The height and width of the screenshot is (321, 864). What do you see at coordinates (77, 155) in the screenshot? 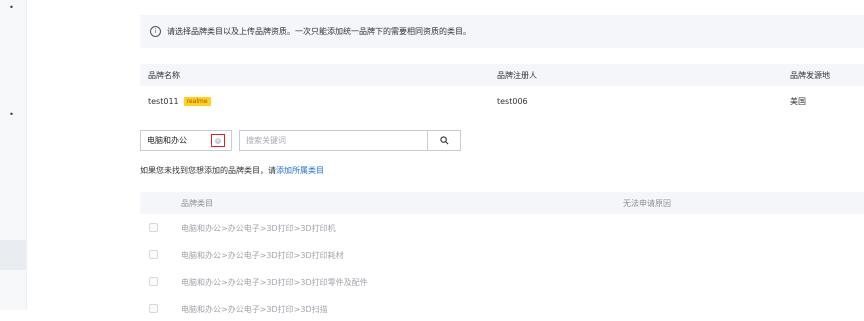
I see `page-gutter` at bounding box center [77, 155].